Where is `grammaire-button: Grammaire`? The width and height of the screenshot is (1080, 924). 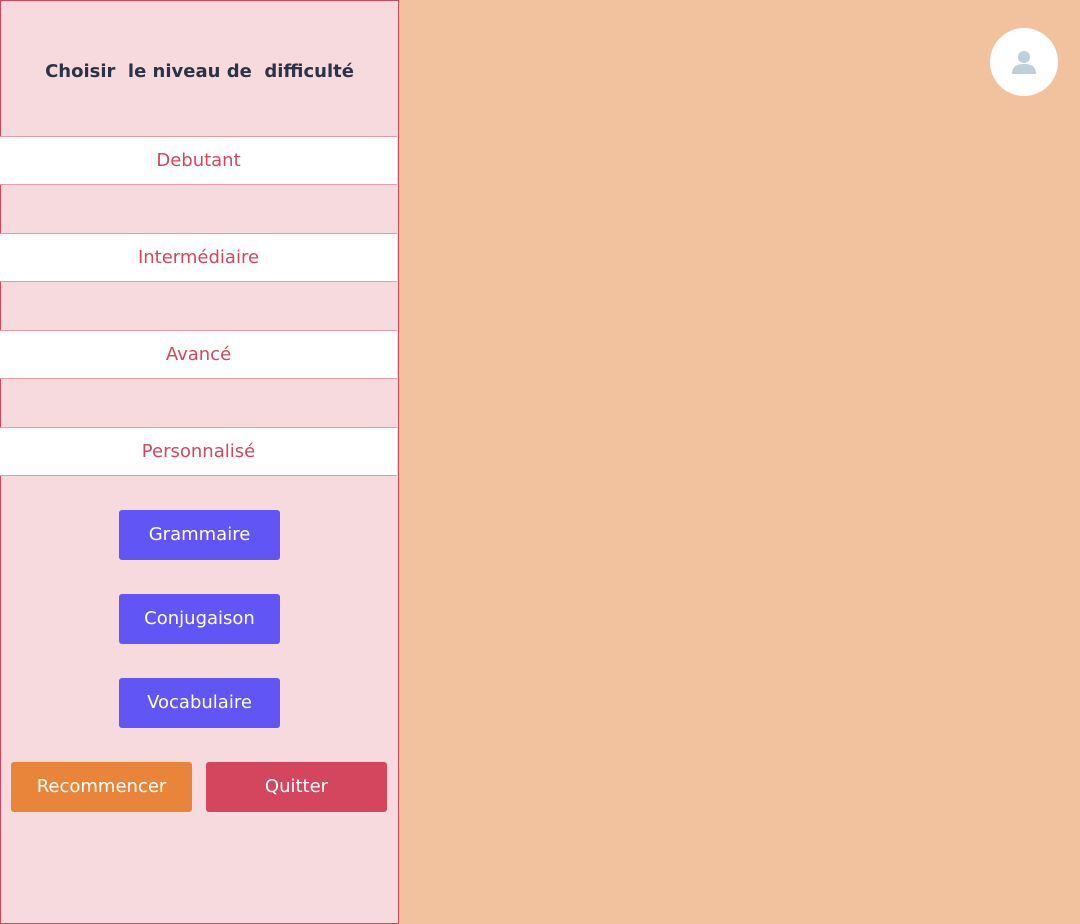 grammaire-button: Grammaire is located at coordinates (199, 535).